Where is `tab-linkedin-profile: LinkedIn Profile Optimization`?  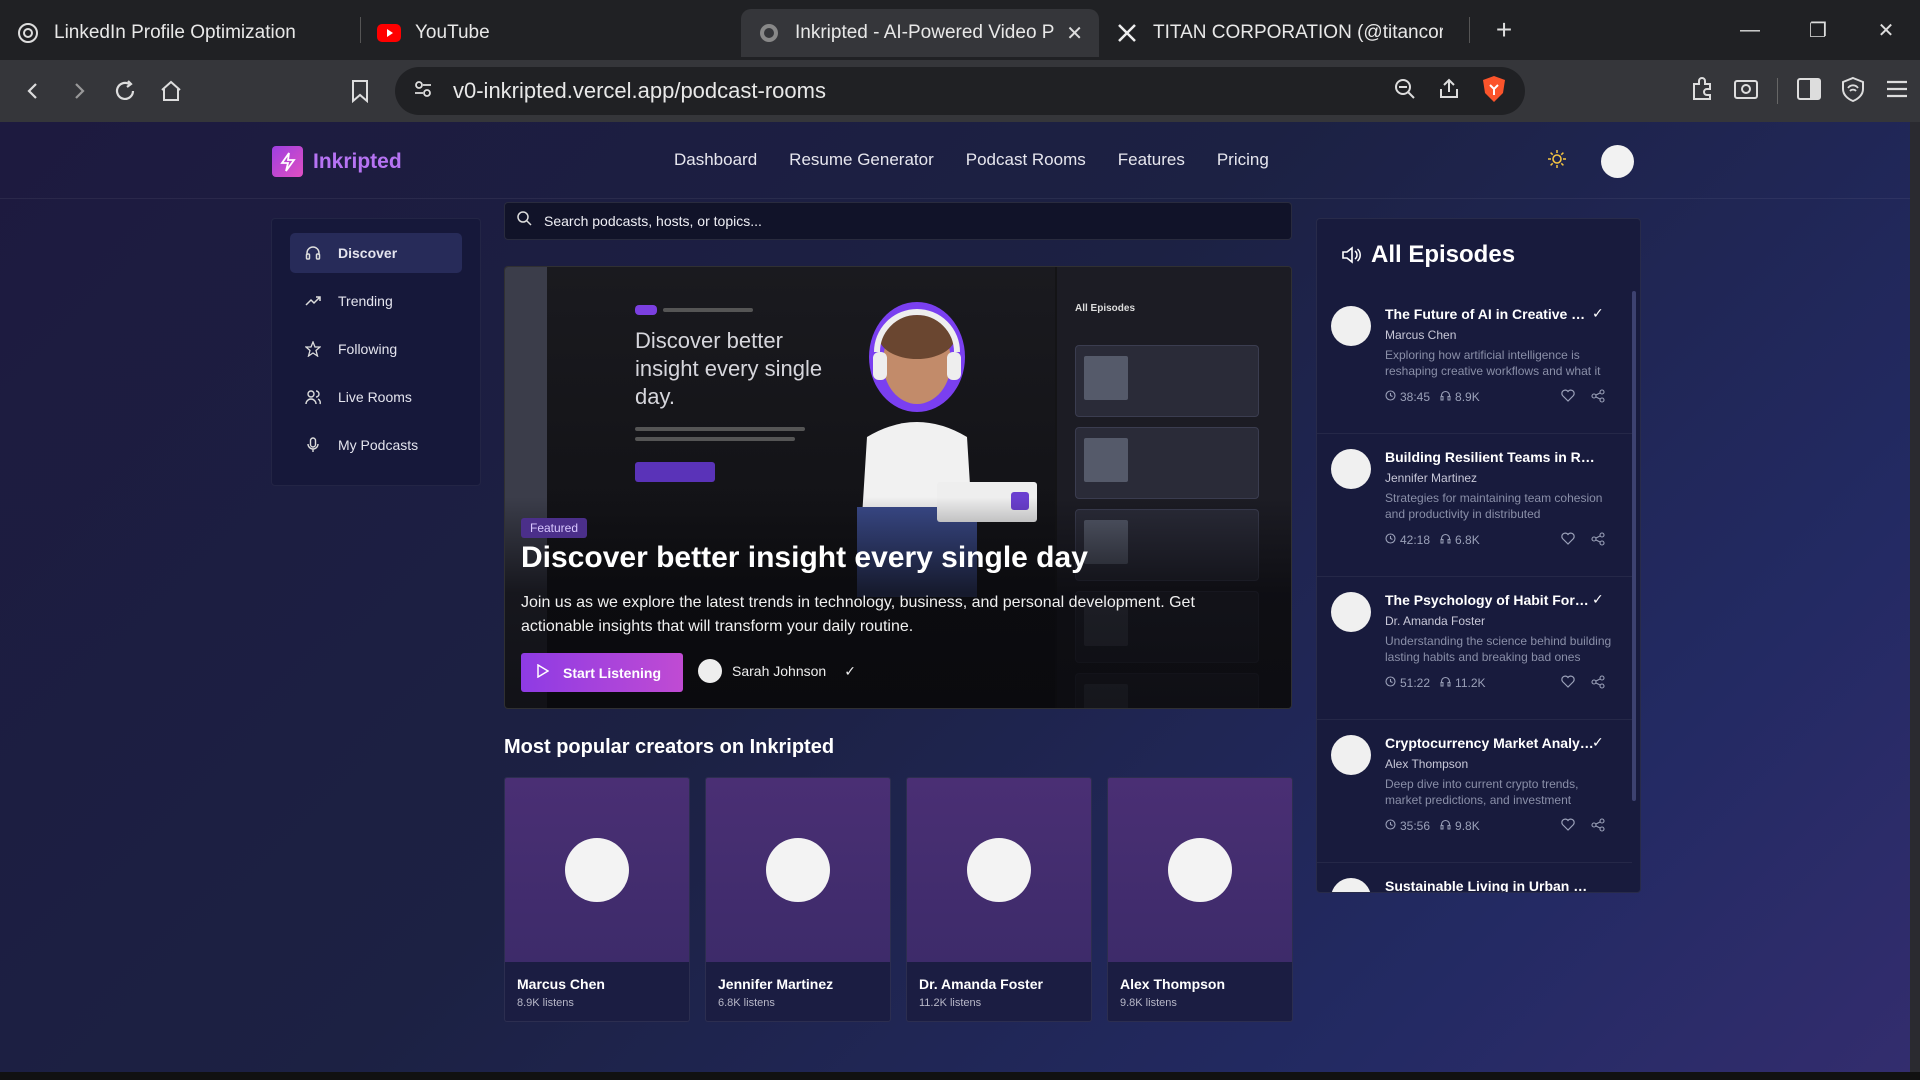 tab-linkedin-profile: LinkedIn Profile Optimization is located at coordinates (180, 33).